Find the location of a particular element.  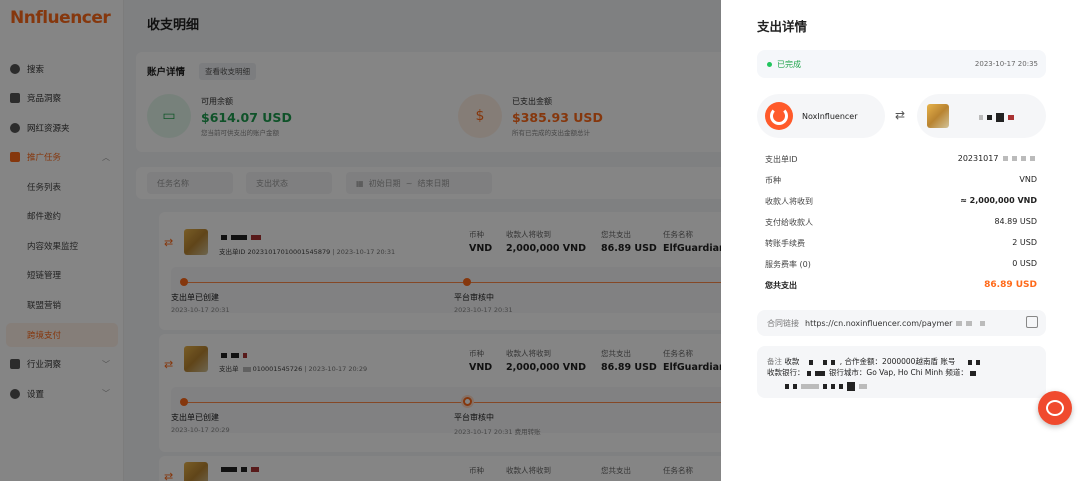

detail-row: 币种 VND is located at coordinates (901, 180).